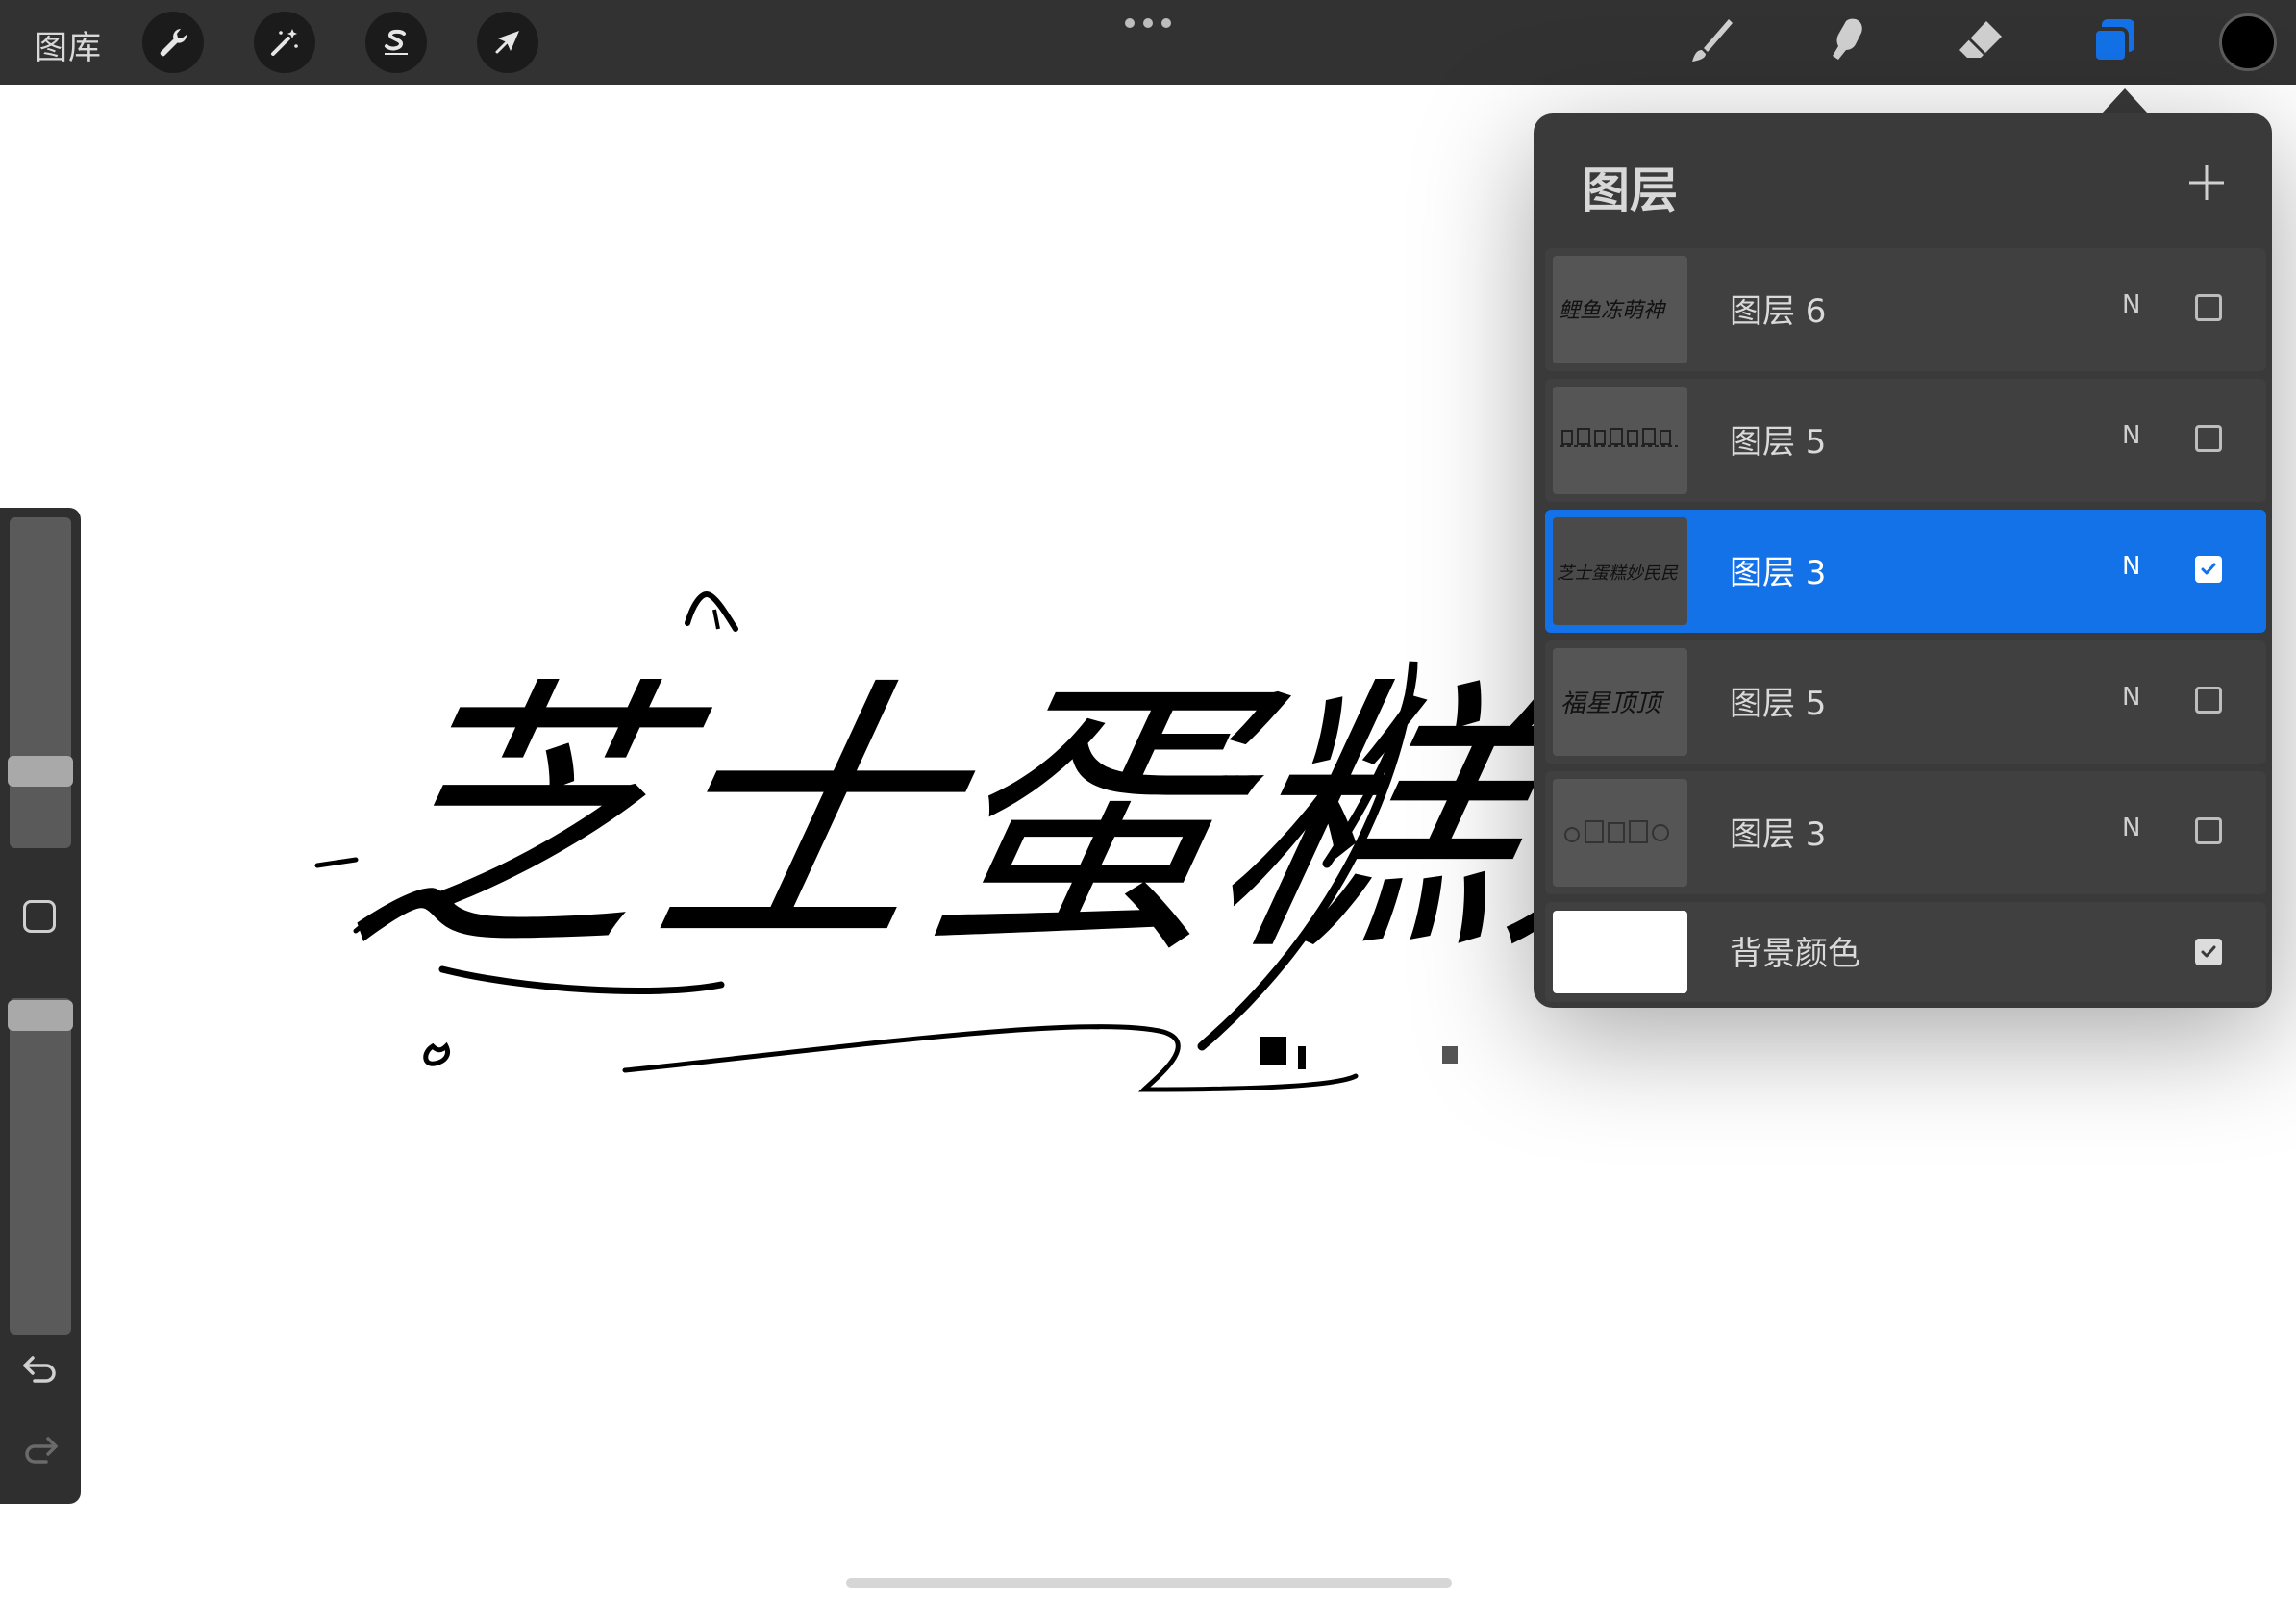 The height and width of the screenshot is (1604, 2296). Describe the element at coordinates (1149, 1583) in the screenshot. I see `home-indicator` at that location.